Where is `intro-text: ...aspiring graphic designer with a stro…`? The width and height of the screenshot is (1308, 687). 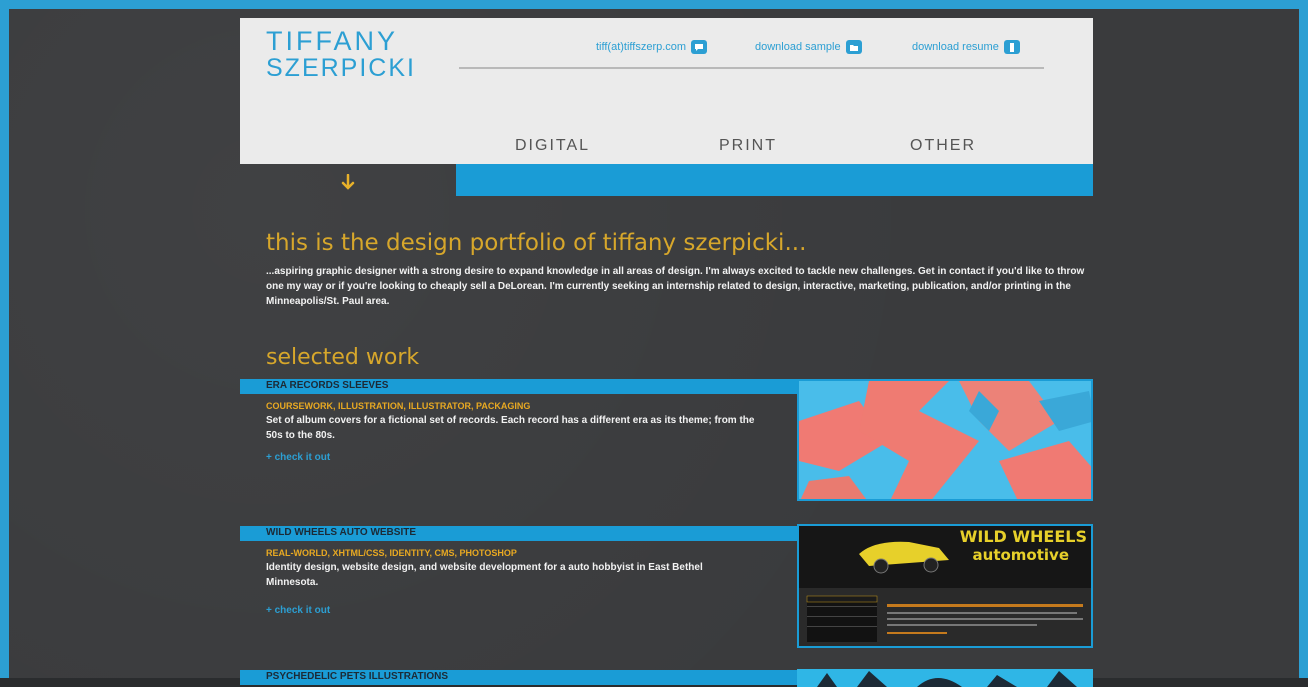
intro-text: ...aspiring graphic designer with a stro… is located at coordinates (675, 286).